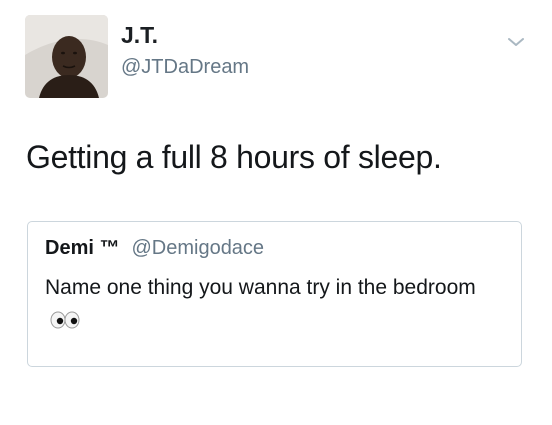 The image size is (552, 425). What do you see at coordinates (234, 157) in the screenshot?
I see `tweet-text: Getting a full 8 hours of sleep.` at bounding box center [234, 157].